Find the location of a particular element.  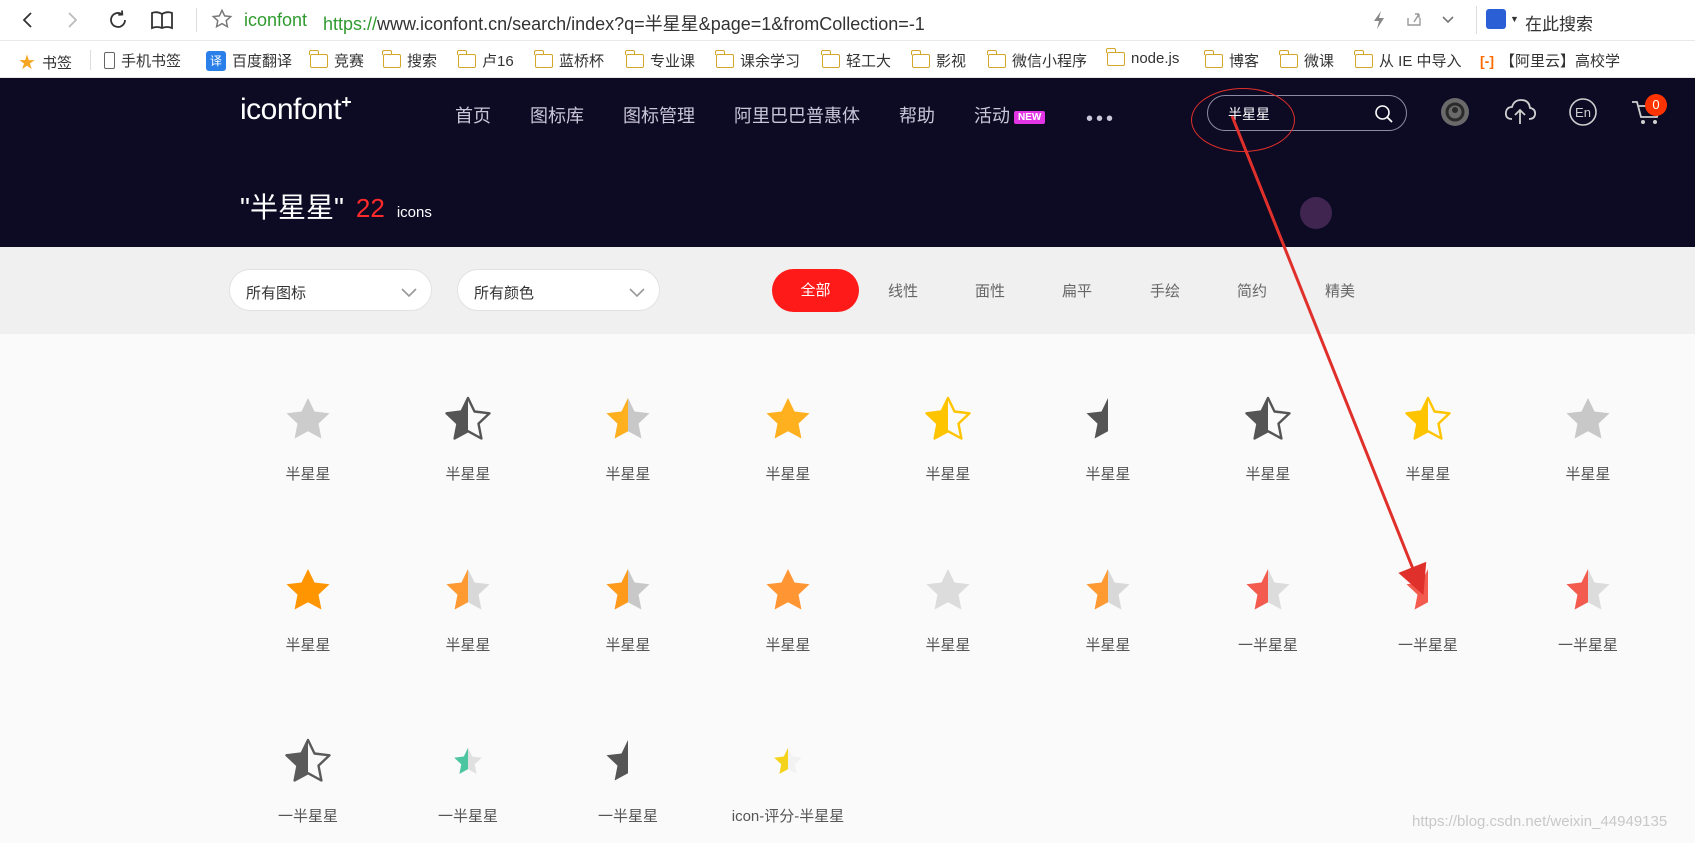

bookmark-folder: 影视 is located at coordinates (938, 60).